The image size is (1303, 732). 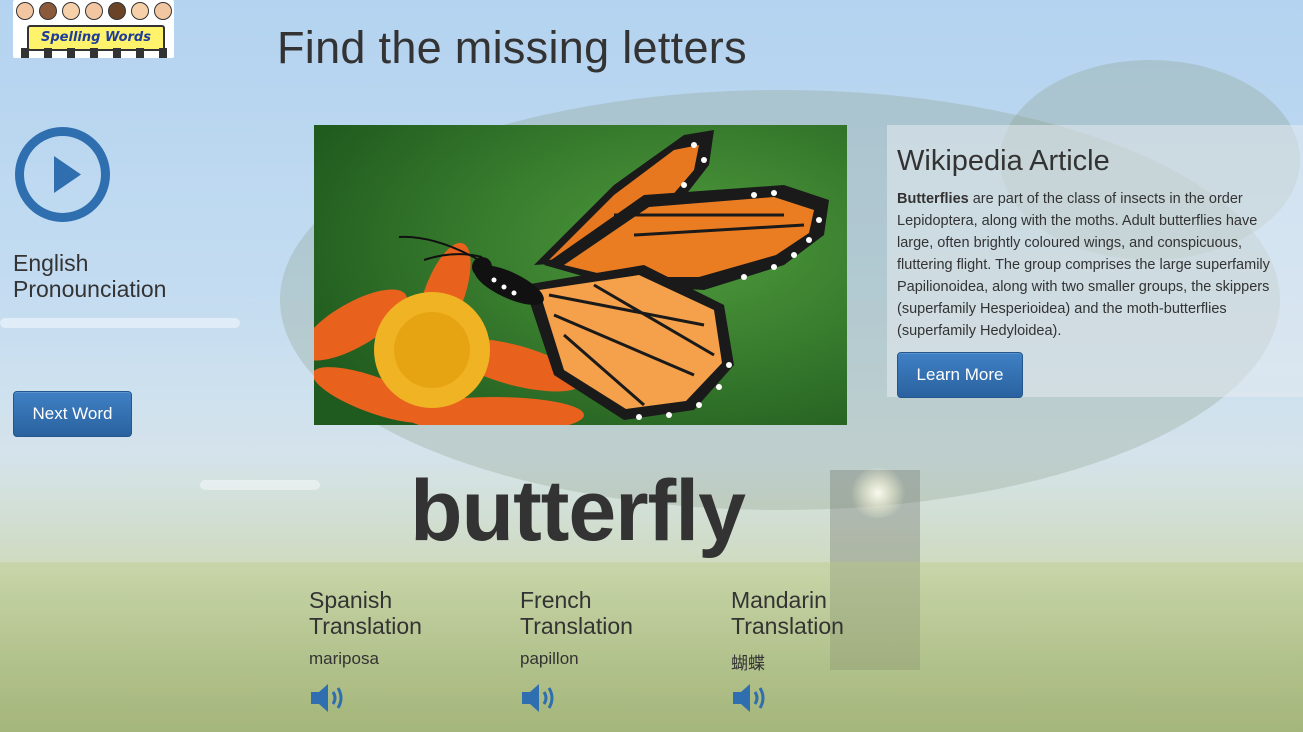 I want to click on play-icon, so click(x=62, y=174).